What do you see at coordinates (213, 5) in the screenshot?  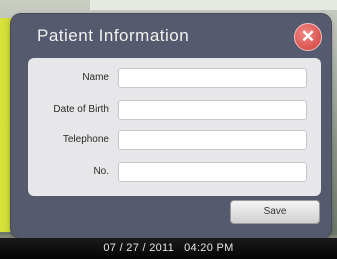 I see `background-highlight` at bounding box center [213, 5].